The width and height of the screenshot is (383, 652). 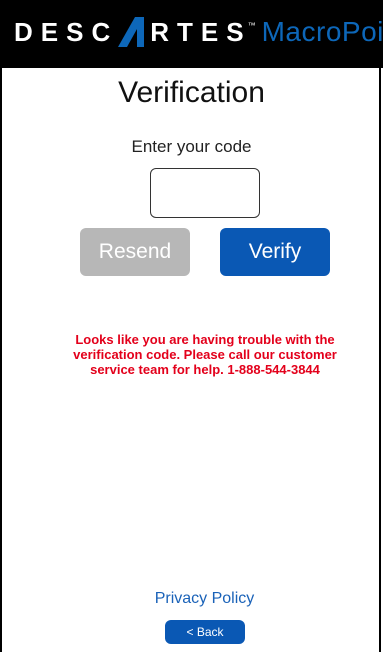 I want to click on app-header: DESC RTES ™ MacroPoint, so click(x=191, y=34).